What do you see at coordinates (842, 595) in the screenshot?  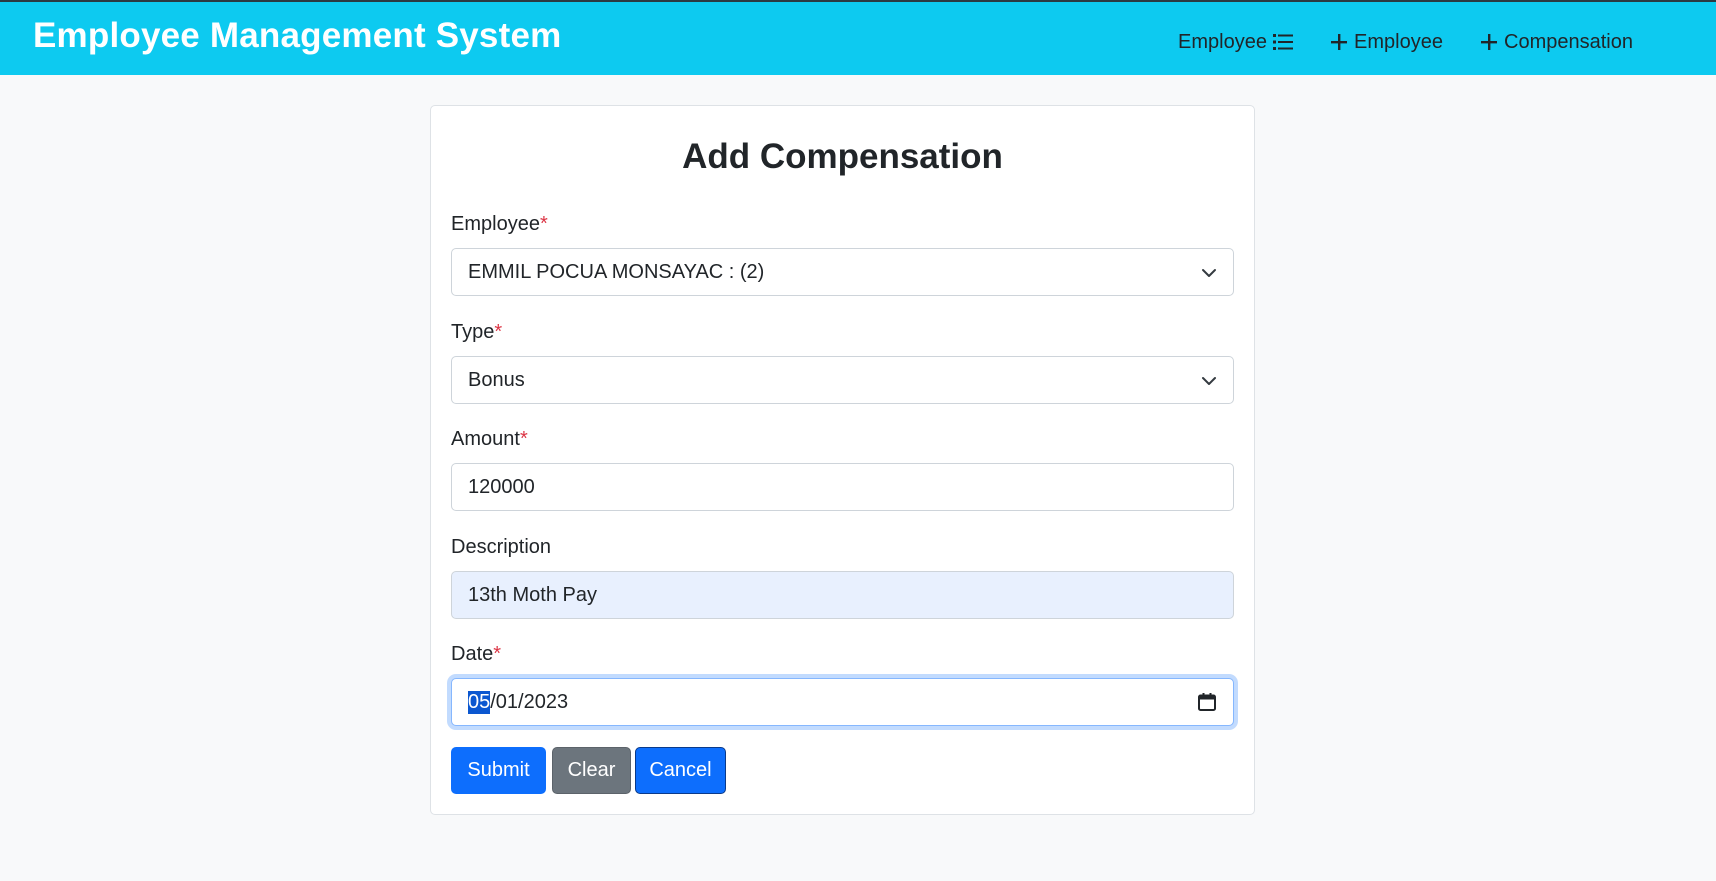 I see `description-input: 13th Moth Pay` at bounding box center [842, 595].